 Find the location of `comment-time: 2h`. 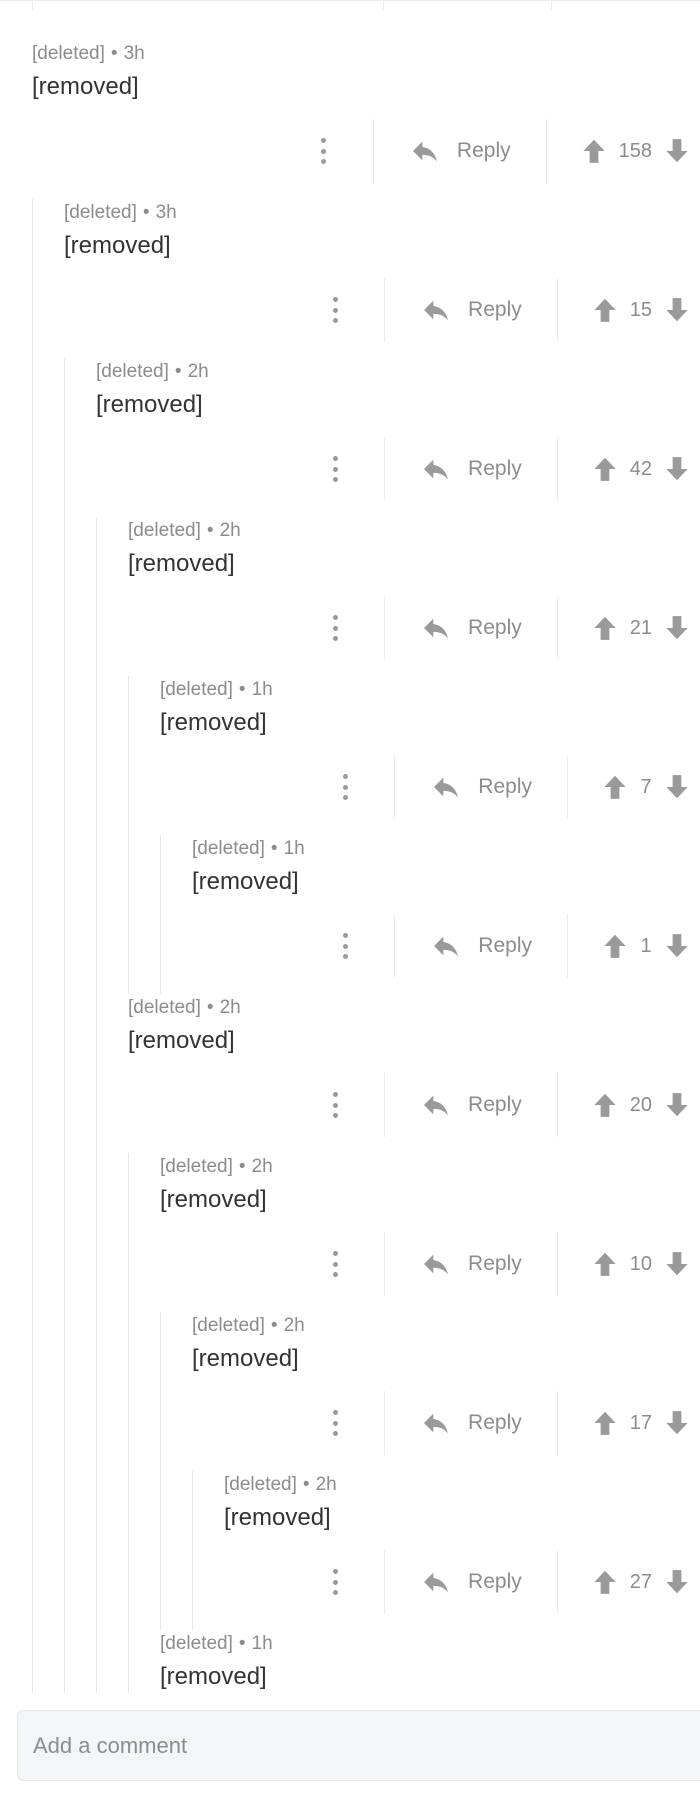

comment-time: 2h is located at coordinates (198, 371).